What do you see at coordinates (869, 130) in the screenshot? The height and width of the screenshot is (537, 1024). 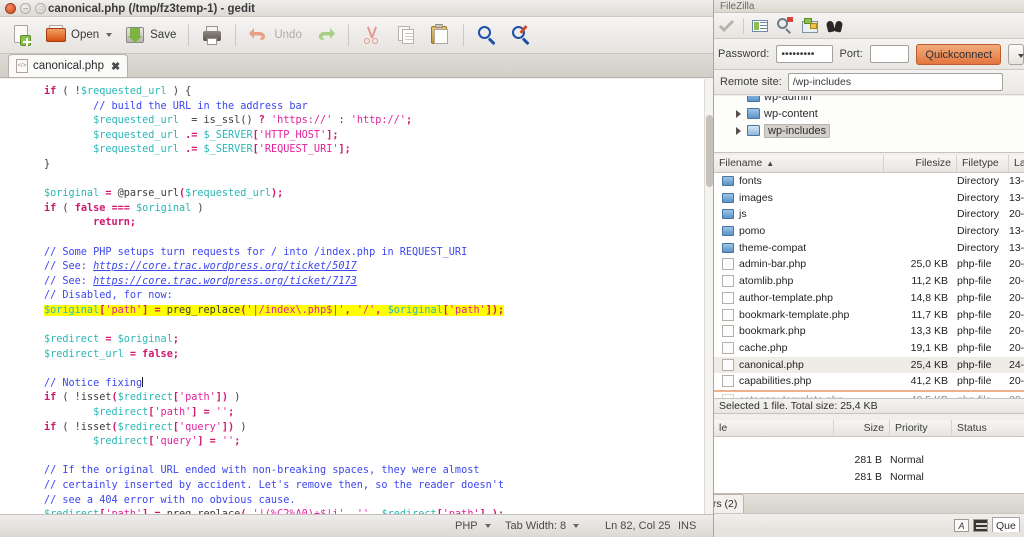 I see `tree-item: wp-includes` at bounding box center [869, 130].